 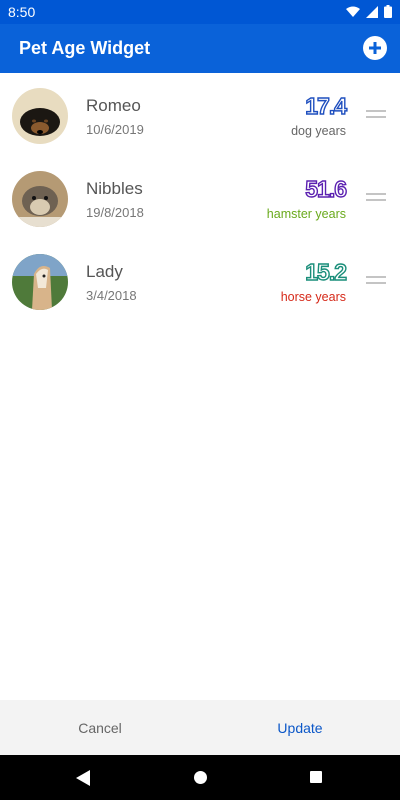 I want to click on pet-birthdate: 19/8/2018, so click(x=115, y=212).